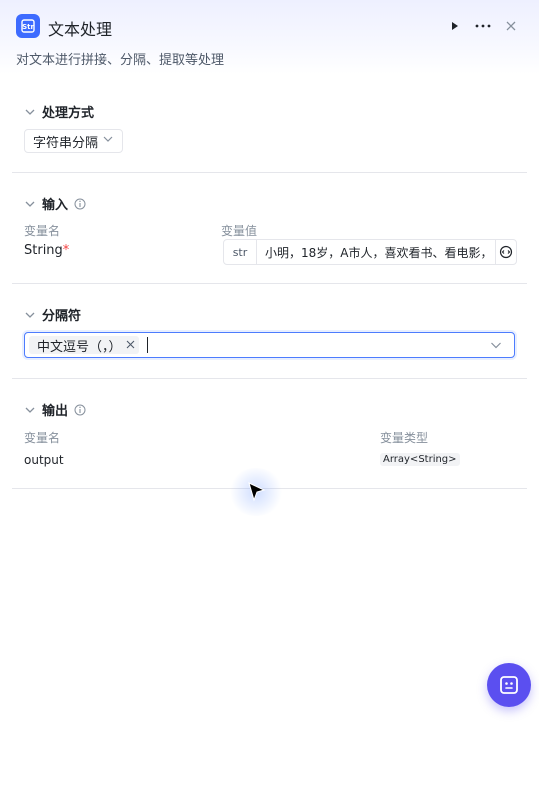 This screenshot has width=539, height=812. What do you see at coordinates (455, 26) in the screenshot?
I see `play-icon` at bounding box center [455, 26].